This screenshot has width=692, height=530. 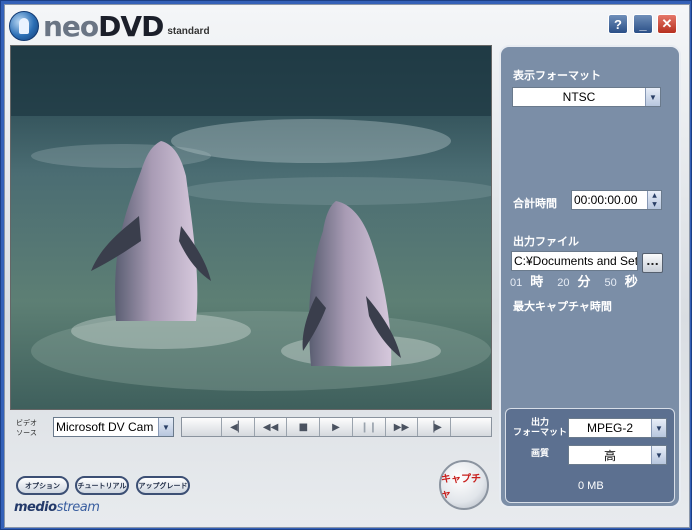 I want to click on close-button: ✕, so click(x=667, y=24).